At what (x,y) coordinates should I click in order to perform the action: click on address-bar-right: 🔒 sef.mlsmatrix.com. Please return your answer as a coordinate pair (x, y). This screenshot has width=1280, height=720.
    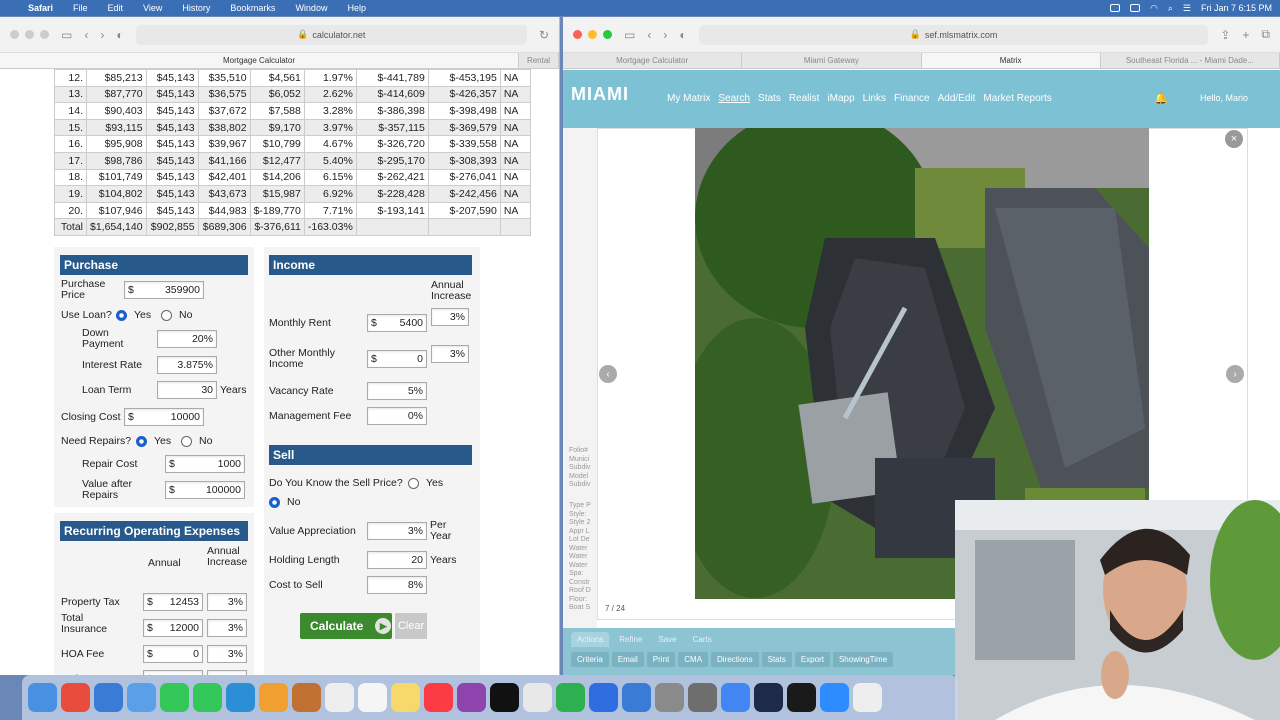
    Looking at the image, I should click on (953, 34).